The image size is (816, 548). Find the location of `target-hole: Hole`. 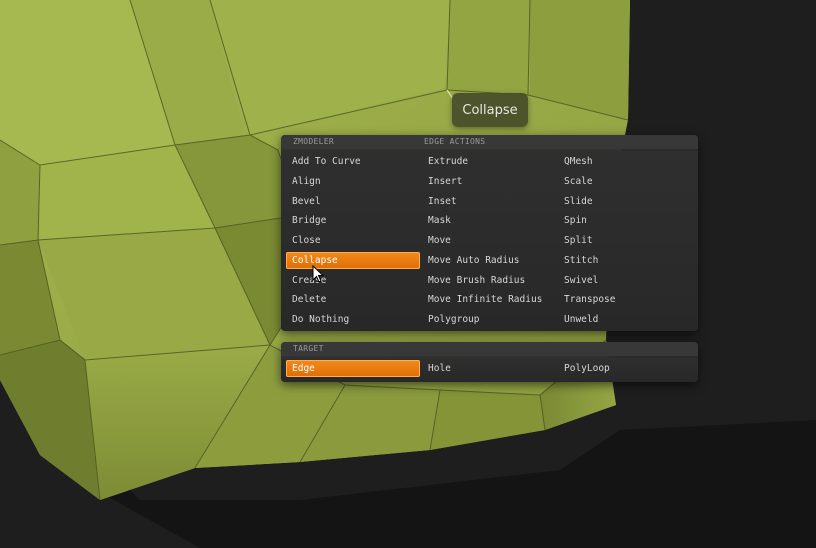

target-hole: Hole is located at coordinates (489, 368).